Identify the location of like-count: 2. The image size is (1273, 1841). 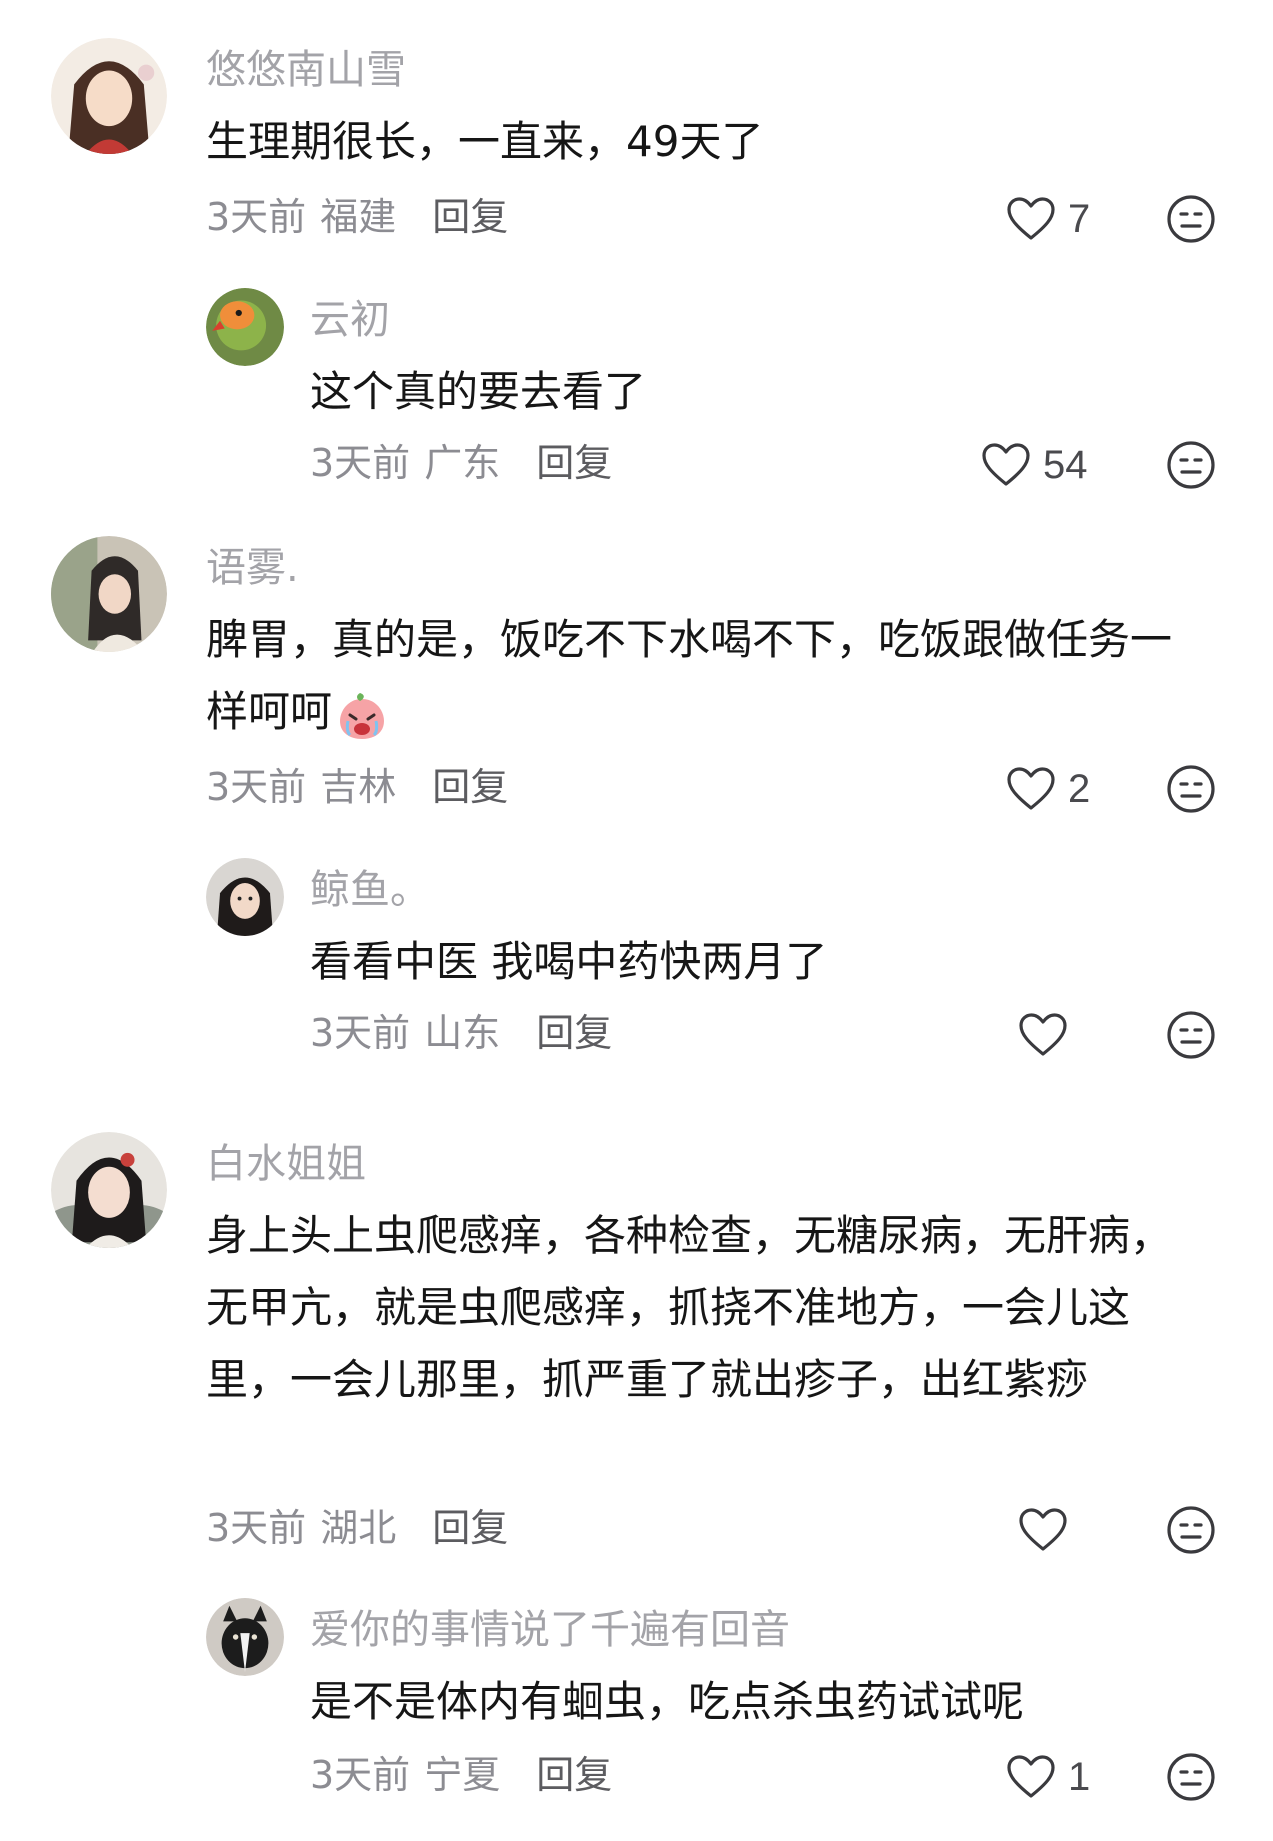
(1079, 788).